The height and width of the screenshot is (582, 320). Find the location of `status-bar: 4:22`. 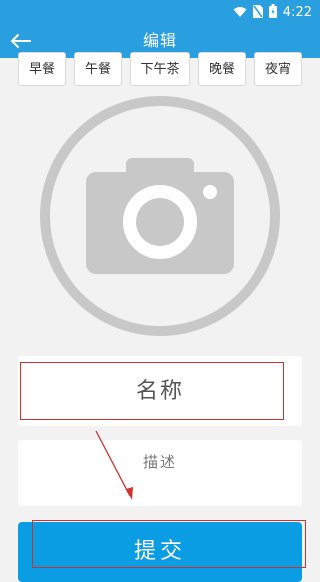

status-bar: 4:22 is located at coordinates (160, 12).